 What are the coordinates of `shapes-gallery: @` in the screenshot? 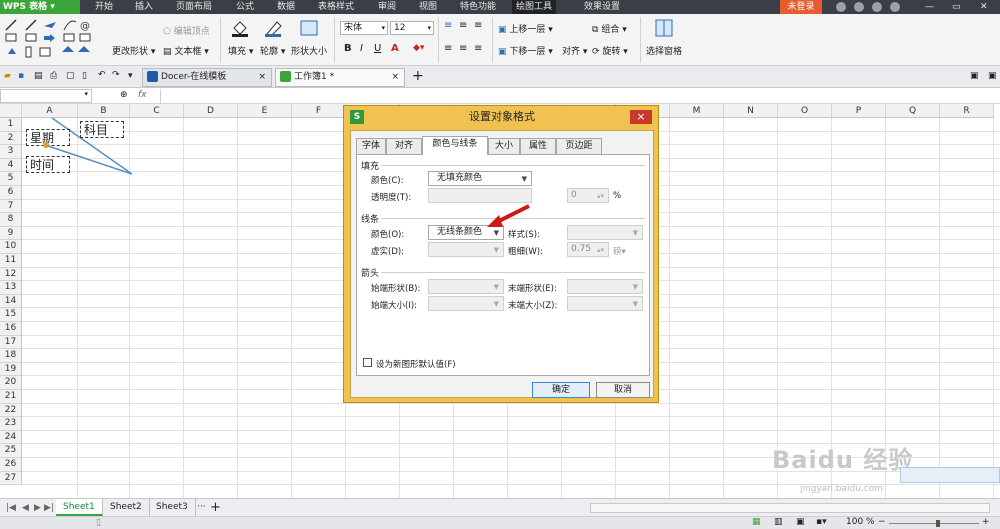 It's located at (49, 40).